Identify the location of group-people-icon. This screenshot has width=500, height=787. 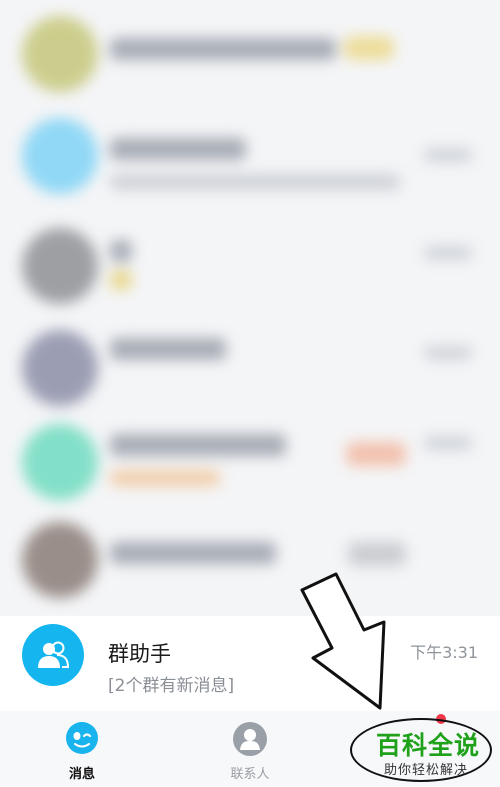
(53, 655).